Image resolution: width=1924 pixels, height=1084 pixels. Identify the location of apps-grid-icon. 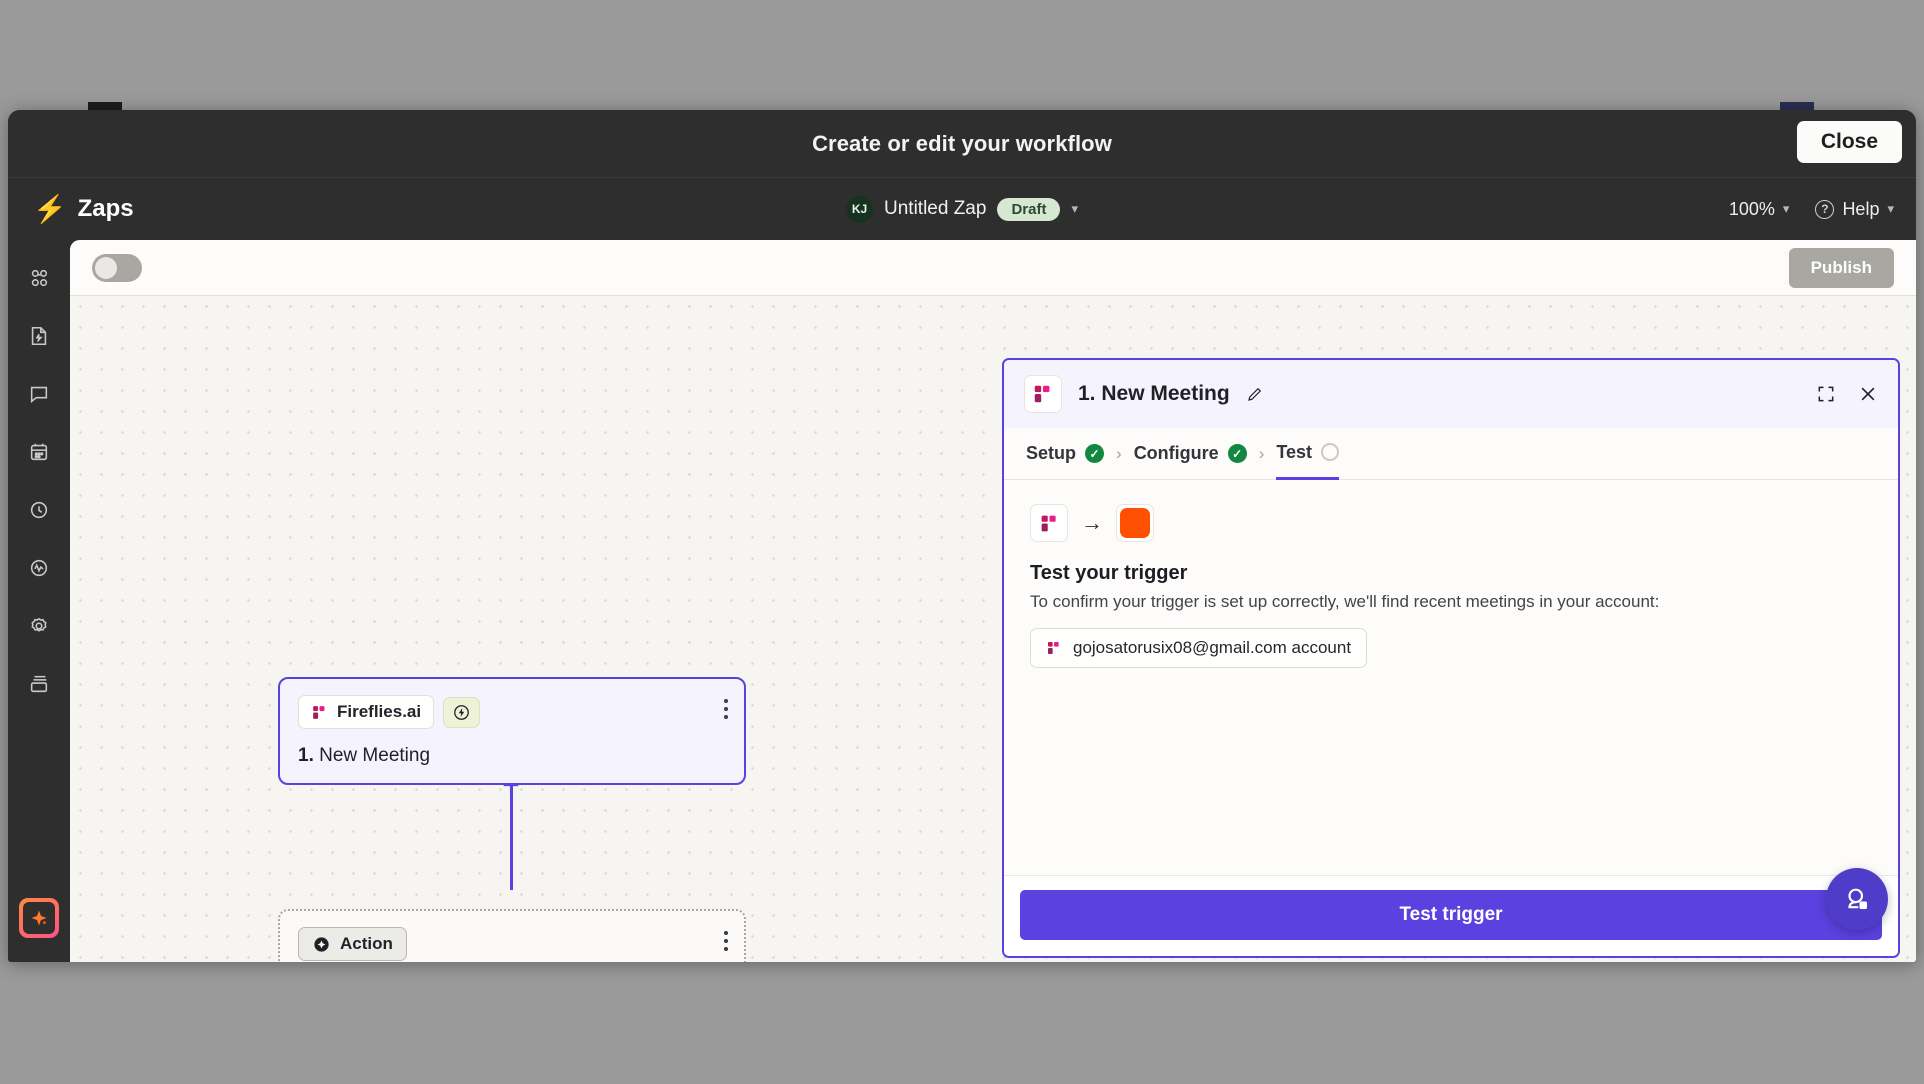
(39, 278).